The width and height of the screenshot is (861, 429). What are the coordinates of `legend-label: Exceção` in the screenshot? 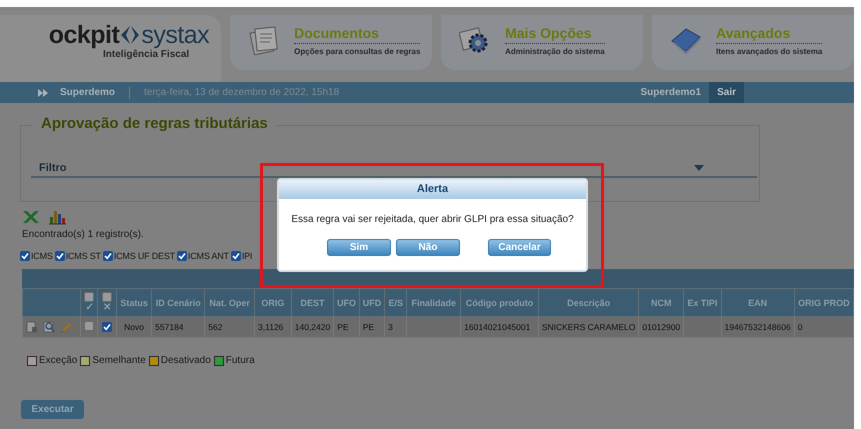 It's located at (58, 360).